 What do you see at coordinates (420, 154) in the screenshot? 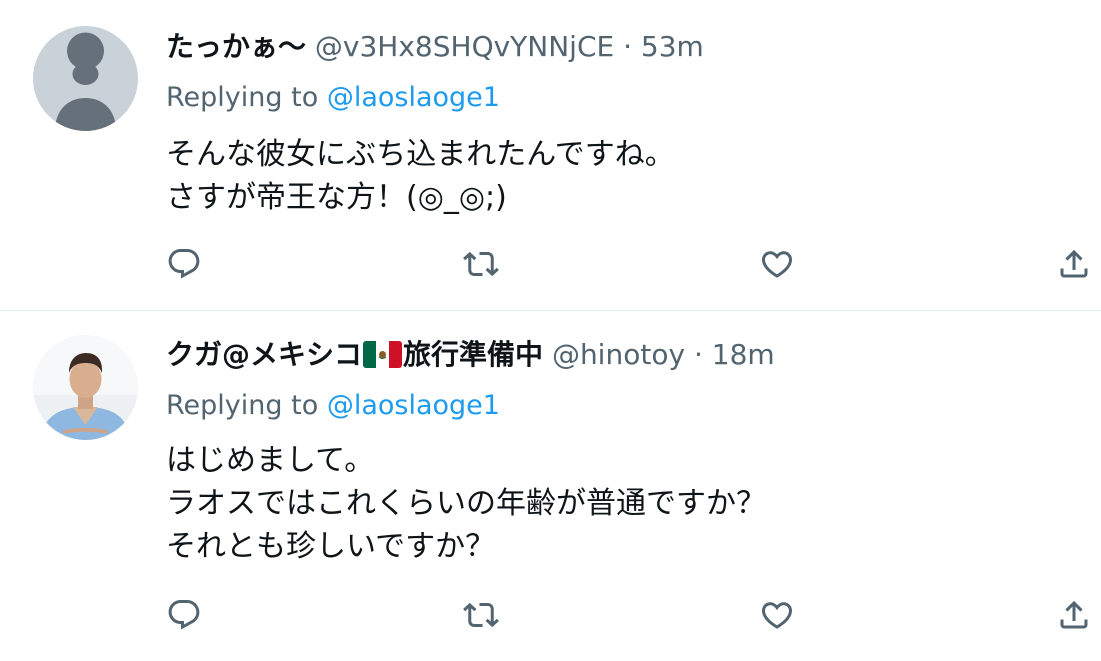
I see `tweet-text-line: そんな彼女にぶち込まれたんですね。` at bounding box center [420, 154].